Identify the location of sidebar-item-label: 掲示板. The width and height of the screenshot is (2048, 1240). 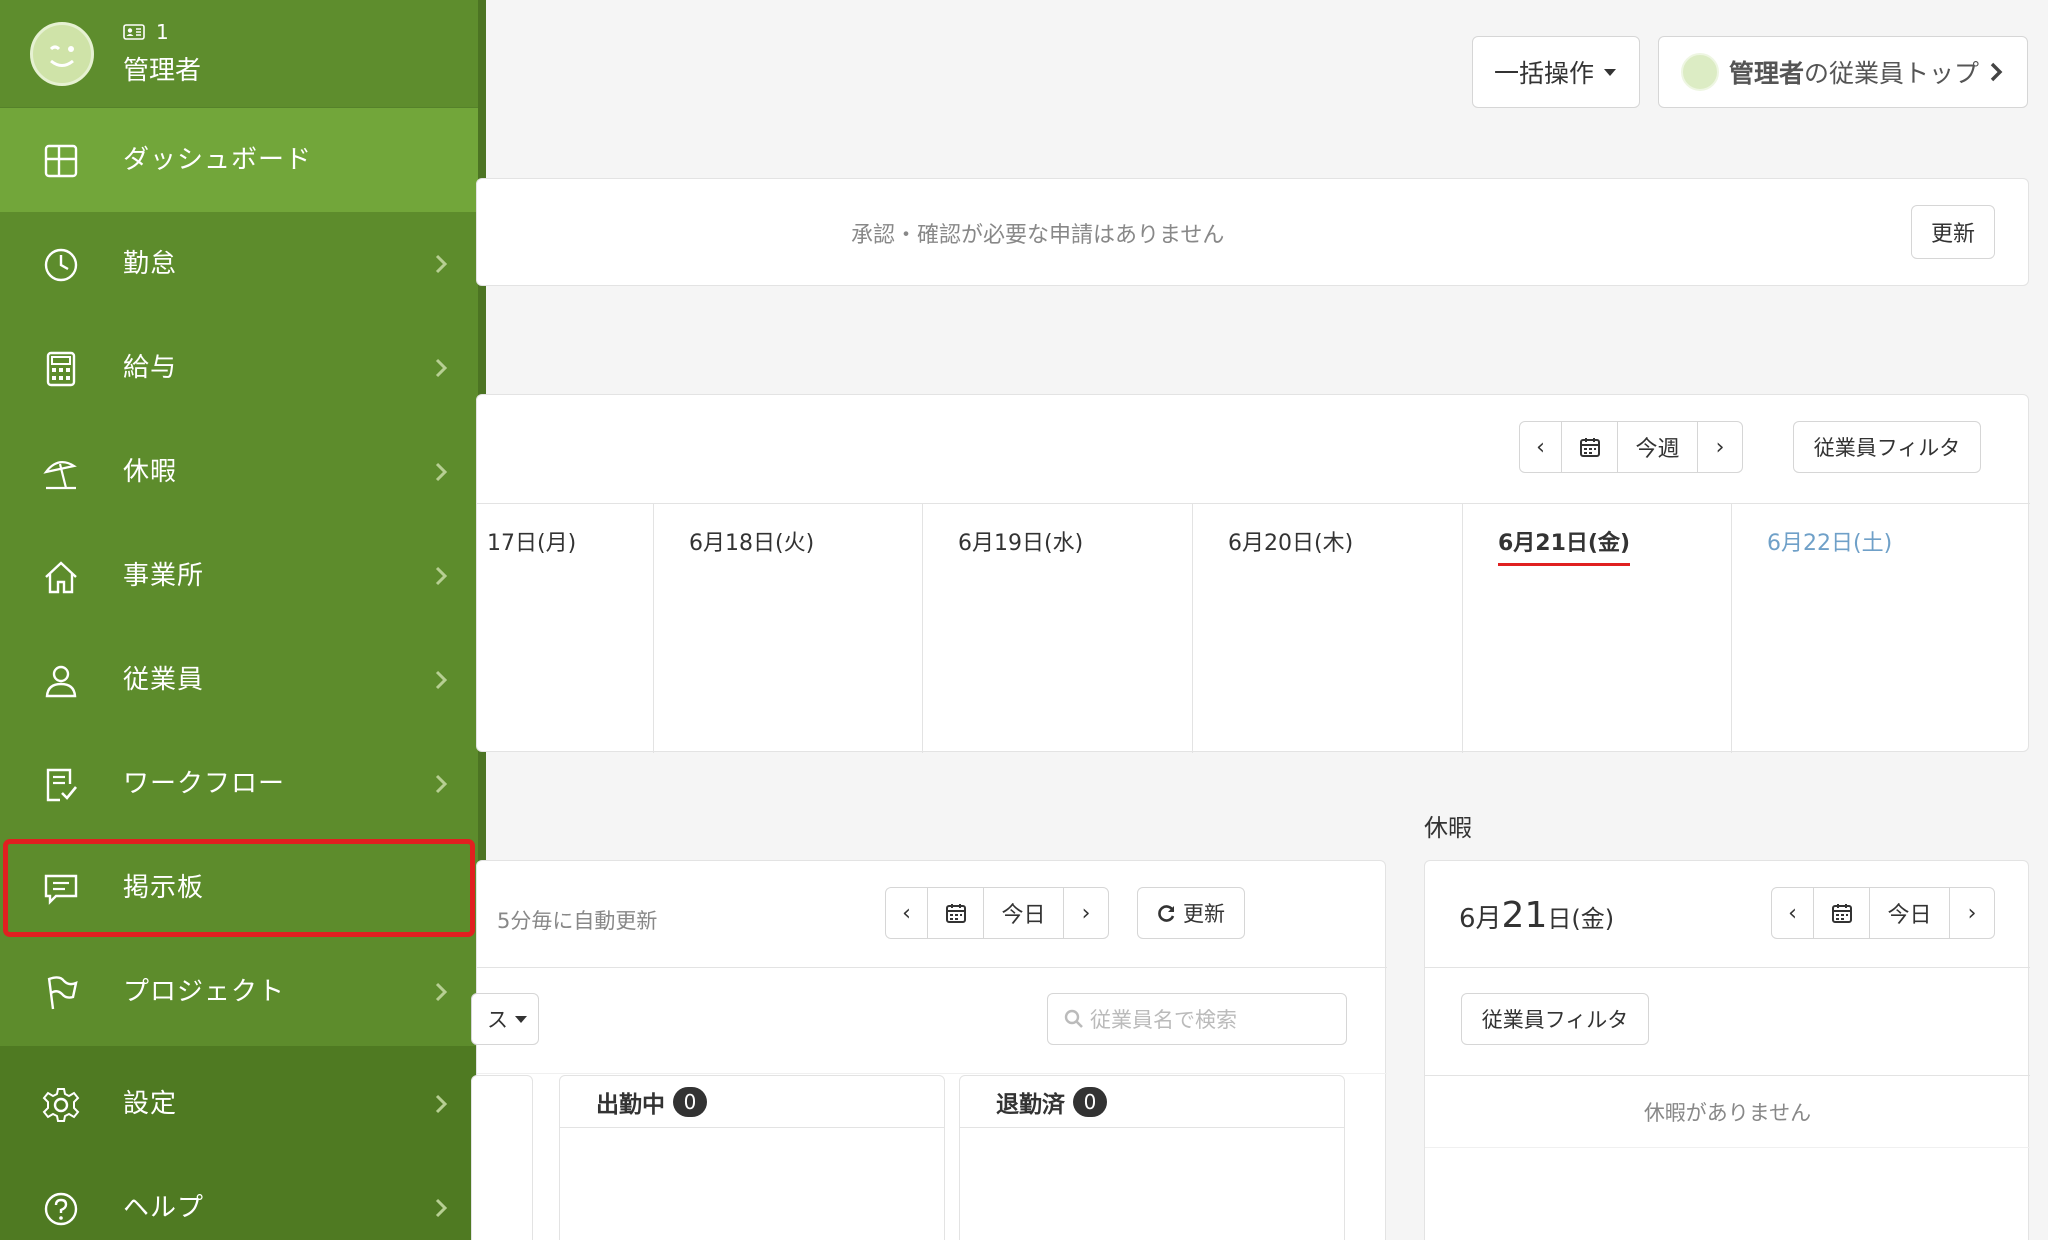
(164, 888).